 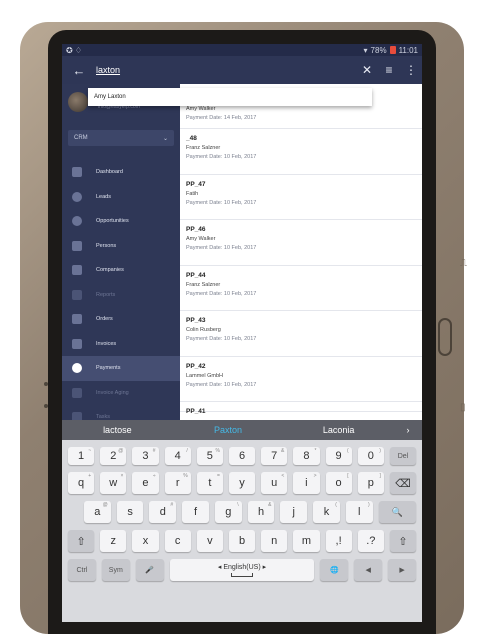 What do you see at coordinates (367, 70) in the screenshot?
I see `clear-search-icon: ✕` at bounding box center [367, 70].